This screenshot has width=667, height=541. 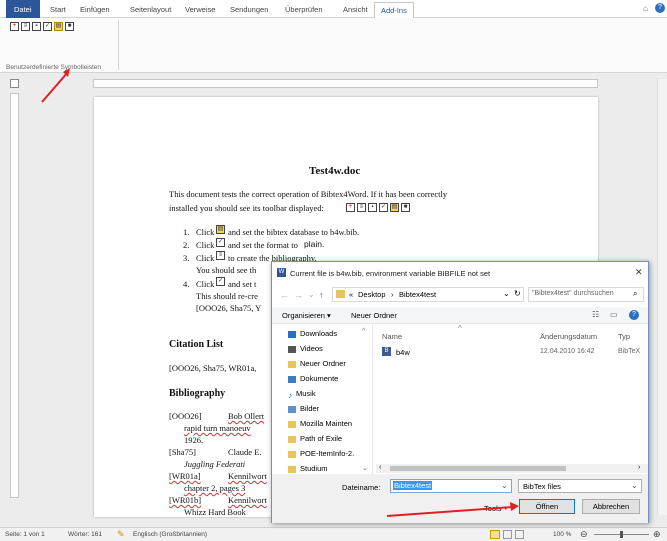 What do you see at coordinates (247, 500) in the screenshot?
I see `bib-author: Kennilwort` at bounding box center [247, 500].